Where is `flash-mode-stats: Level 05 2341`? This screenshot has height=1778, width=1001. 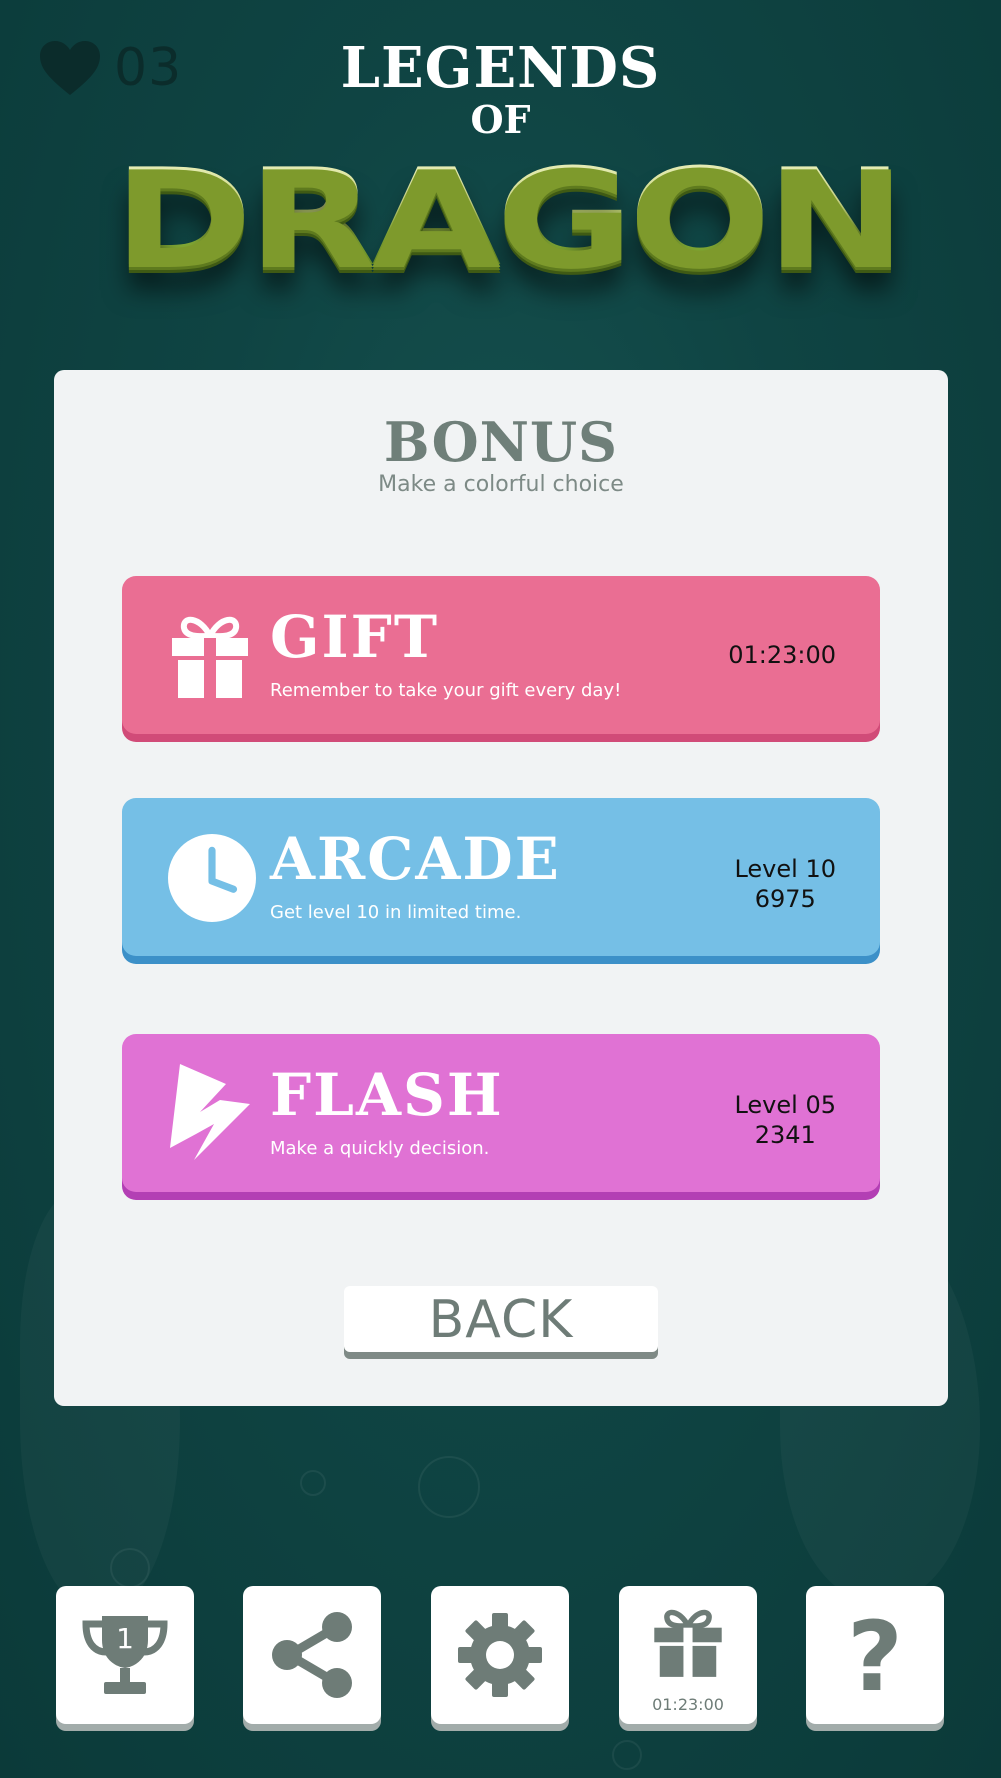 flash-mode-stats: Level 05 2341 is located at coordinates (785, 1120).